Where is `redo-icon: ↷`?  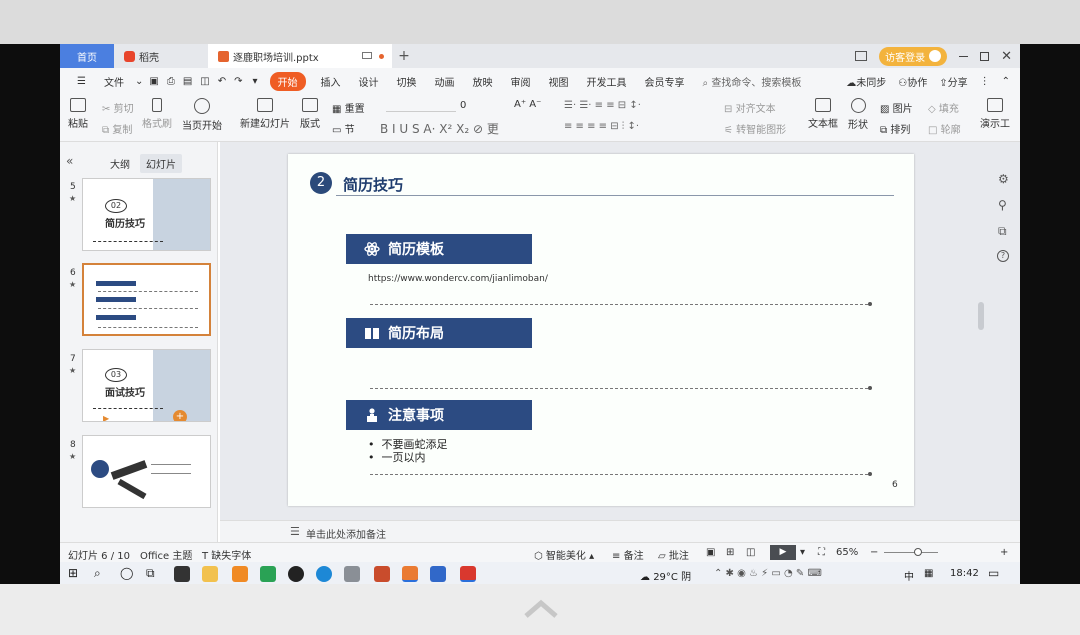 redo-icon: ↷ is located at coordinates (238, 81).